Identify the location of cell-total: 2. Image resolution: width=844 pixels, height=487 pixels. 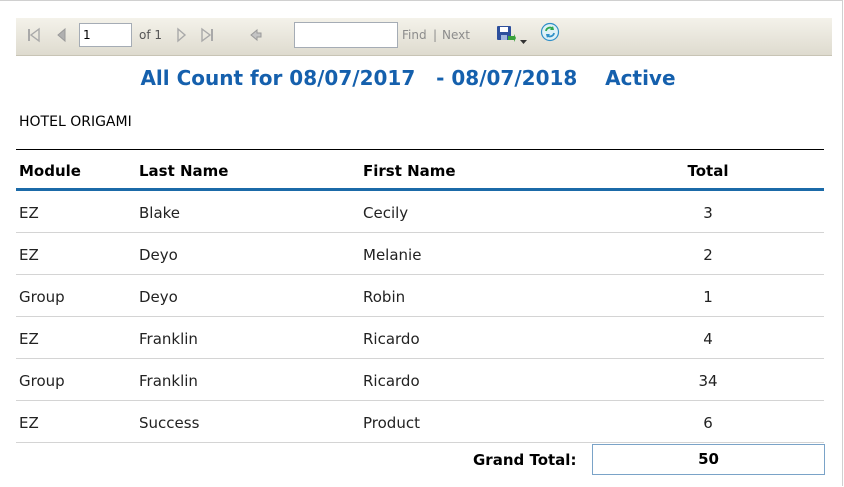
(708, 255).